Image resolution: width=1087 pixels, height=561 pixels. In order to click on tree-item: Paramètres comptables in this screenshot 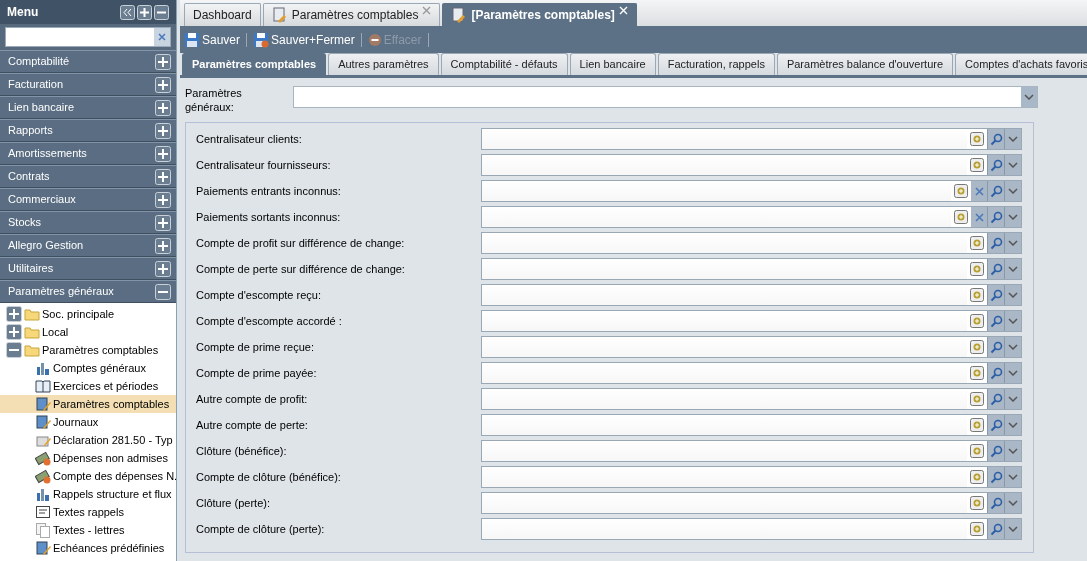, I will do `click(88, 350)`.